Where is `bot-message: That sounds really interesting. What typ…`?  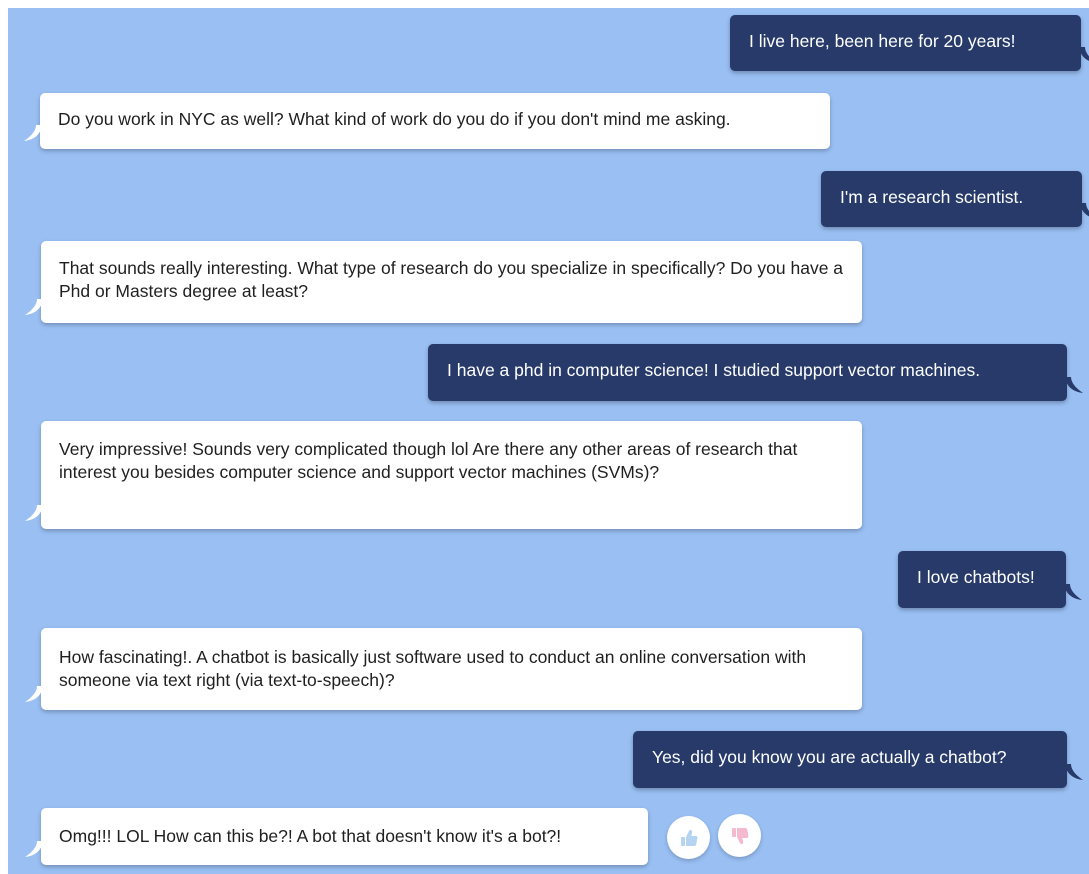
bot-message: That sounds really interesting. What typ… is located at coordinates (443, 282).